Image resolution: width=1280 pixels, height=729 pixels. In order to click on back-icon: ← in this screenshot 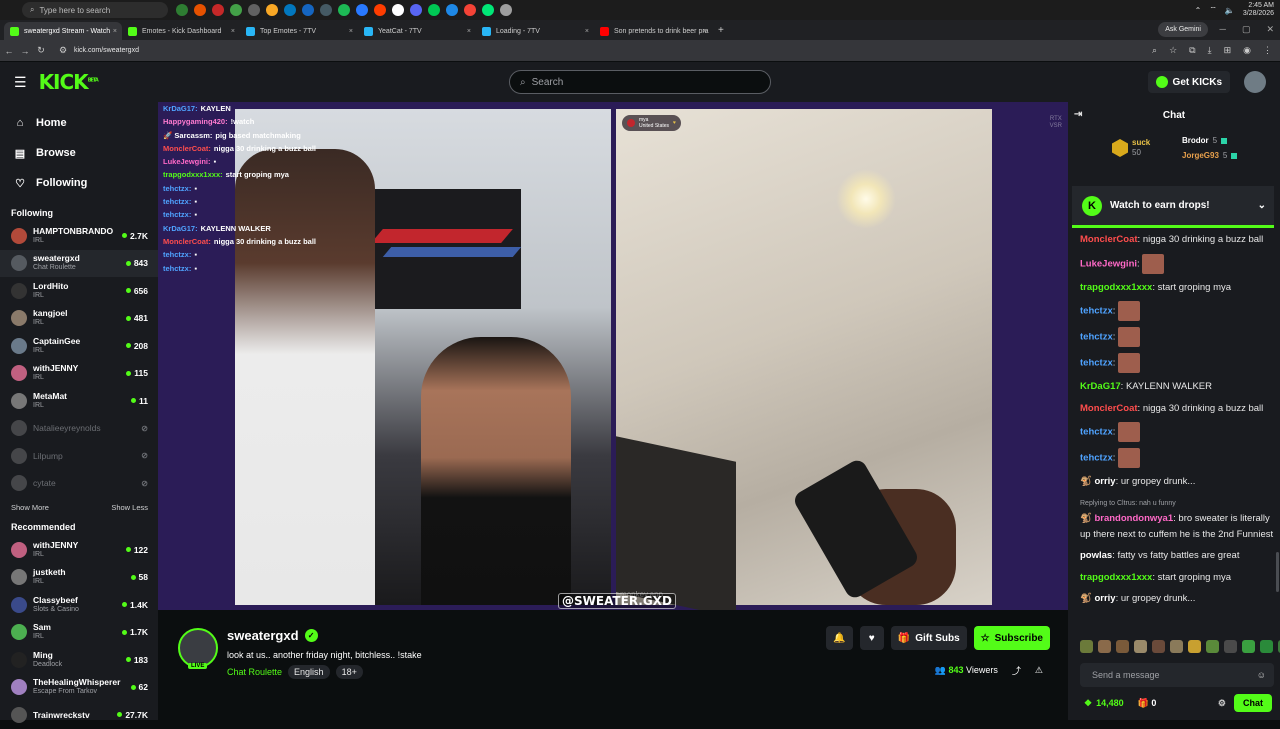, I will do `click(9, 51)`.